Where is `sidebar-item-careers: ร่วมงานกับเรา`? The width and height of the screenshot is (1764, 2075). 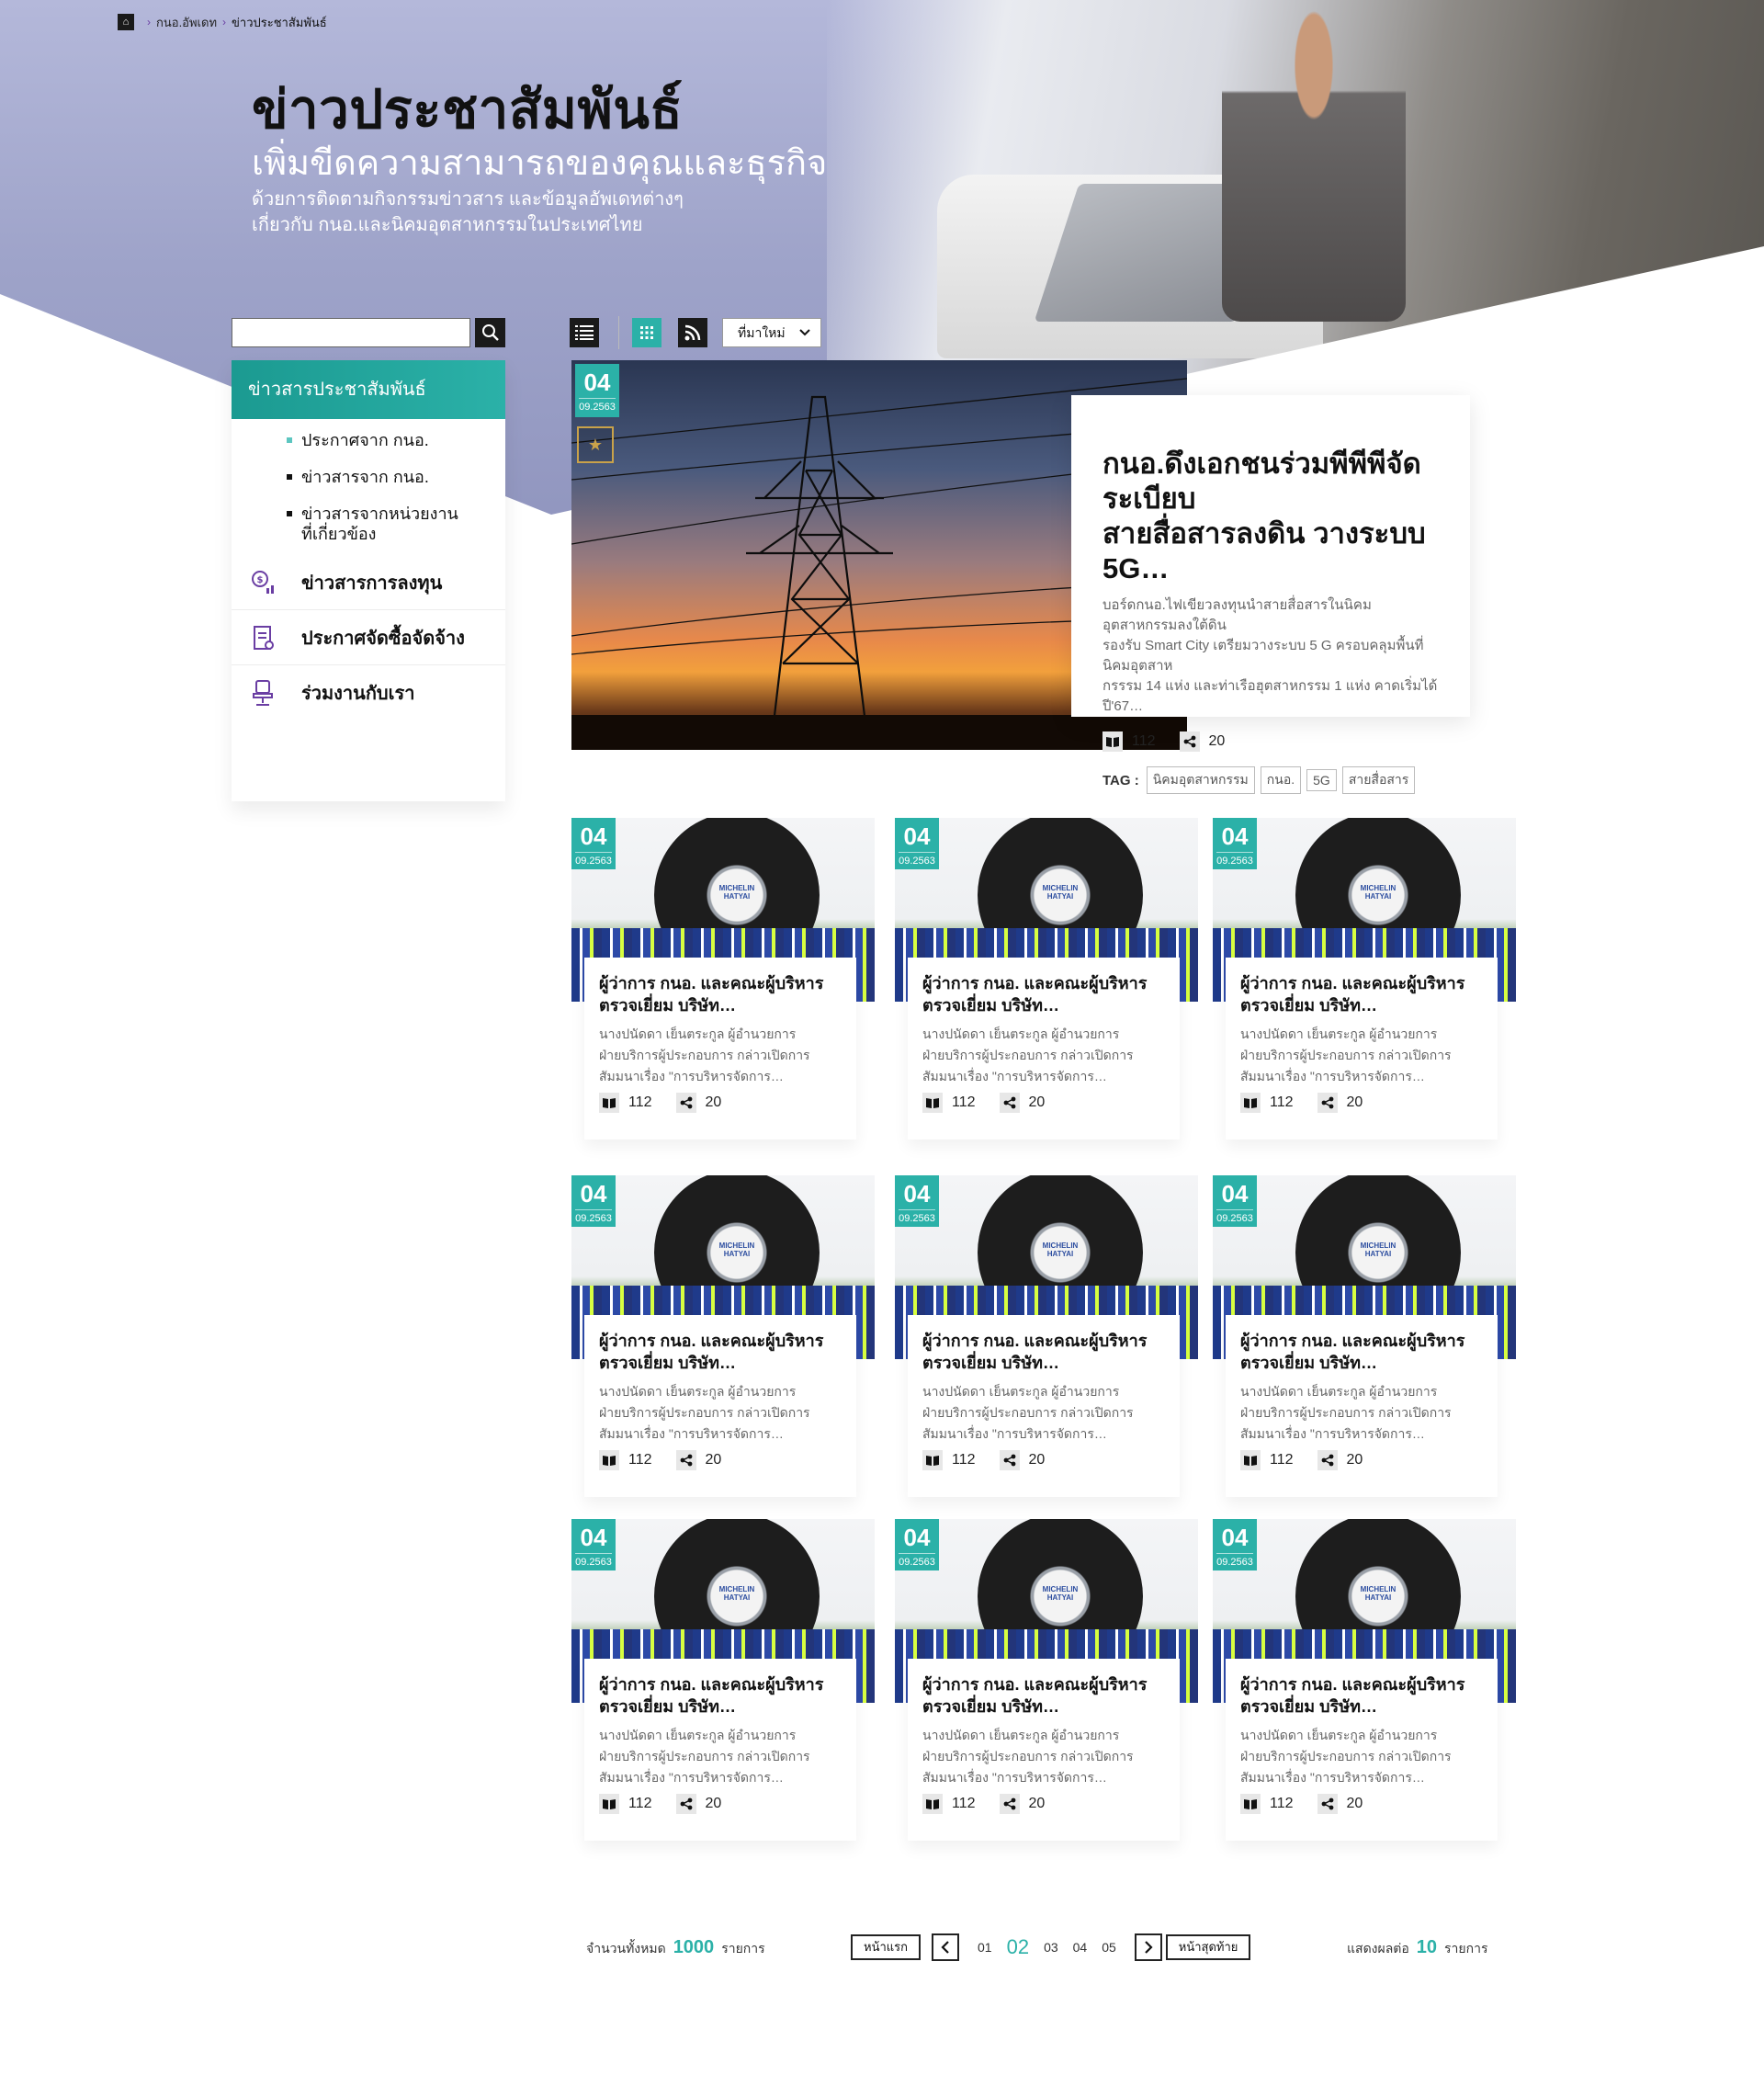 sidebar-item-careers: ร่วมงานกับเรา is located at coordinates (368, 692).